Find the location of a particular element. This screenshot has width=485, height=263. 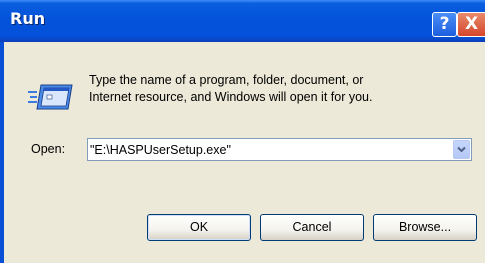

open-combobox is located at coordinates (279, 149).